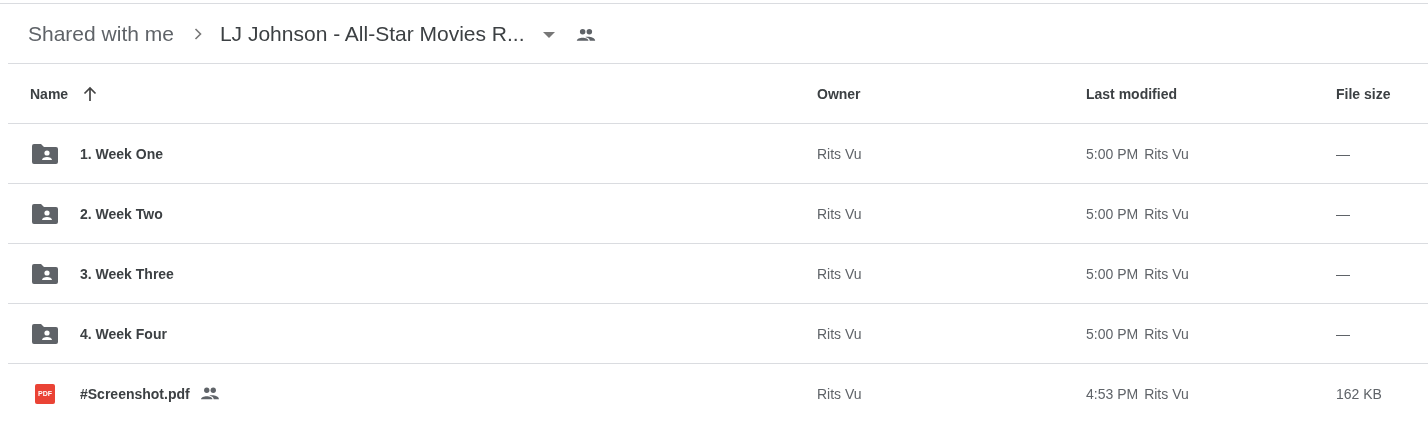  I want to click on column-header: File size, so click(1363, 93).